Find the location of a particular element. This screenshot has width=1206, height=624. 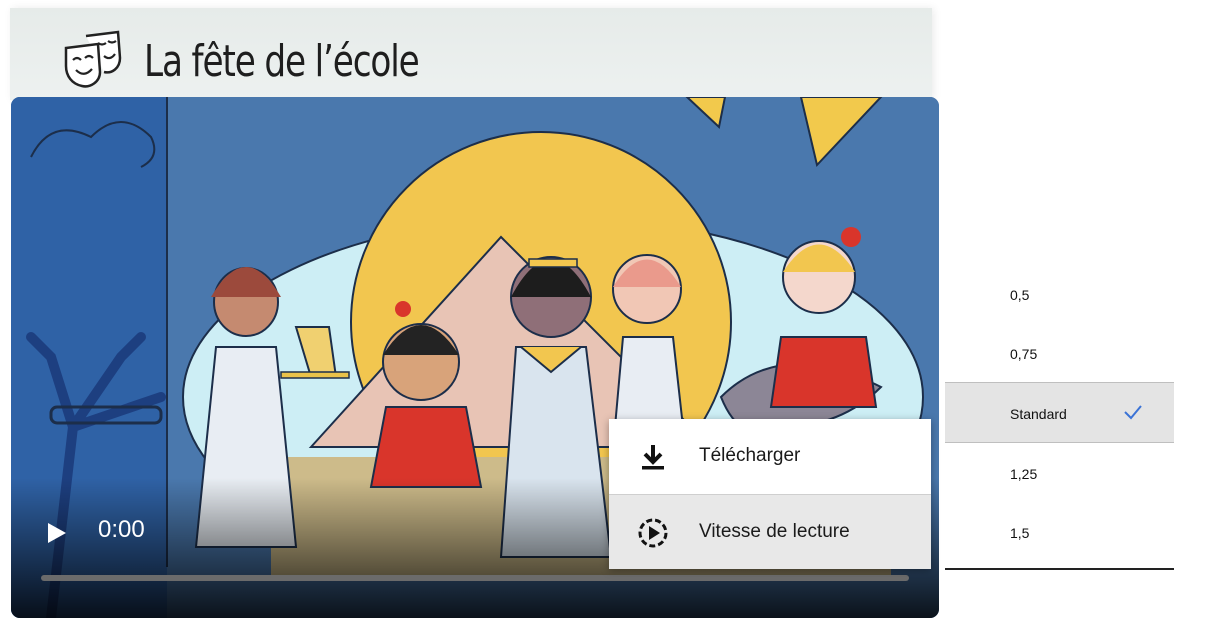

download-label: Télécharger is located at coordinates (750, 455).